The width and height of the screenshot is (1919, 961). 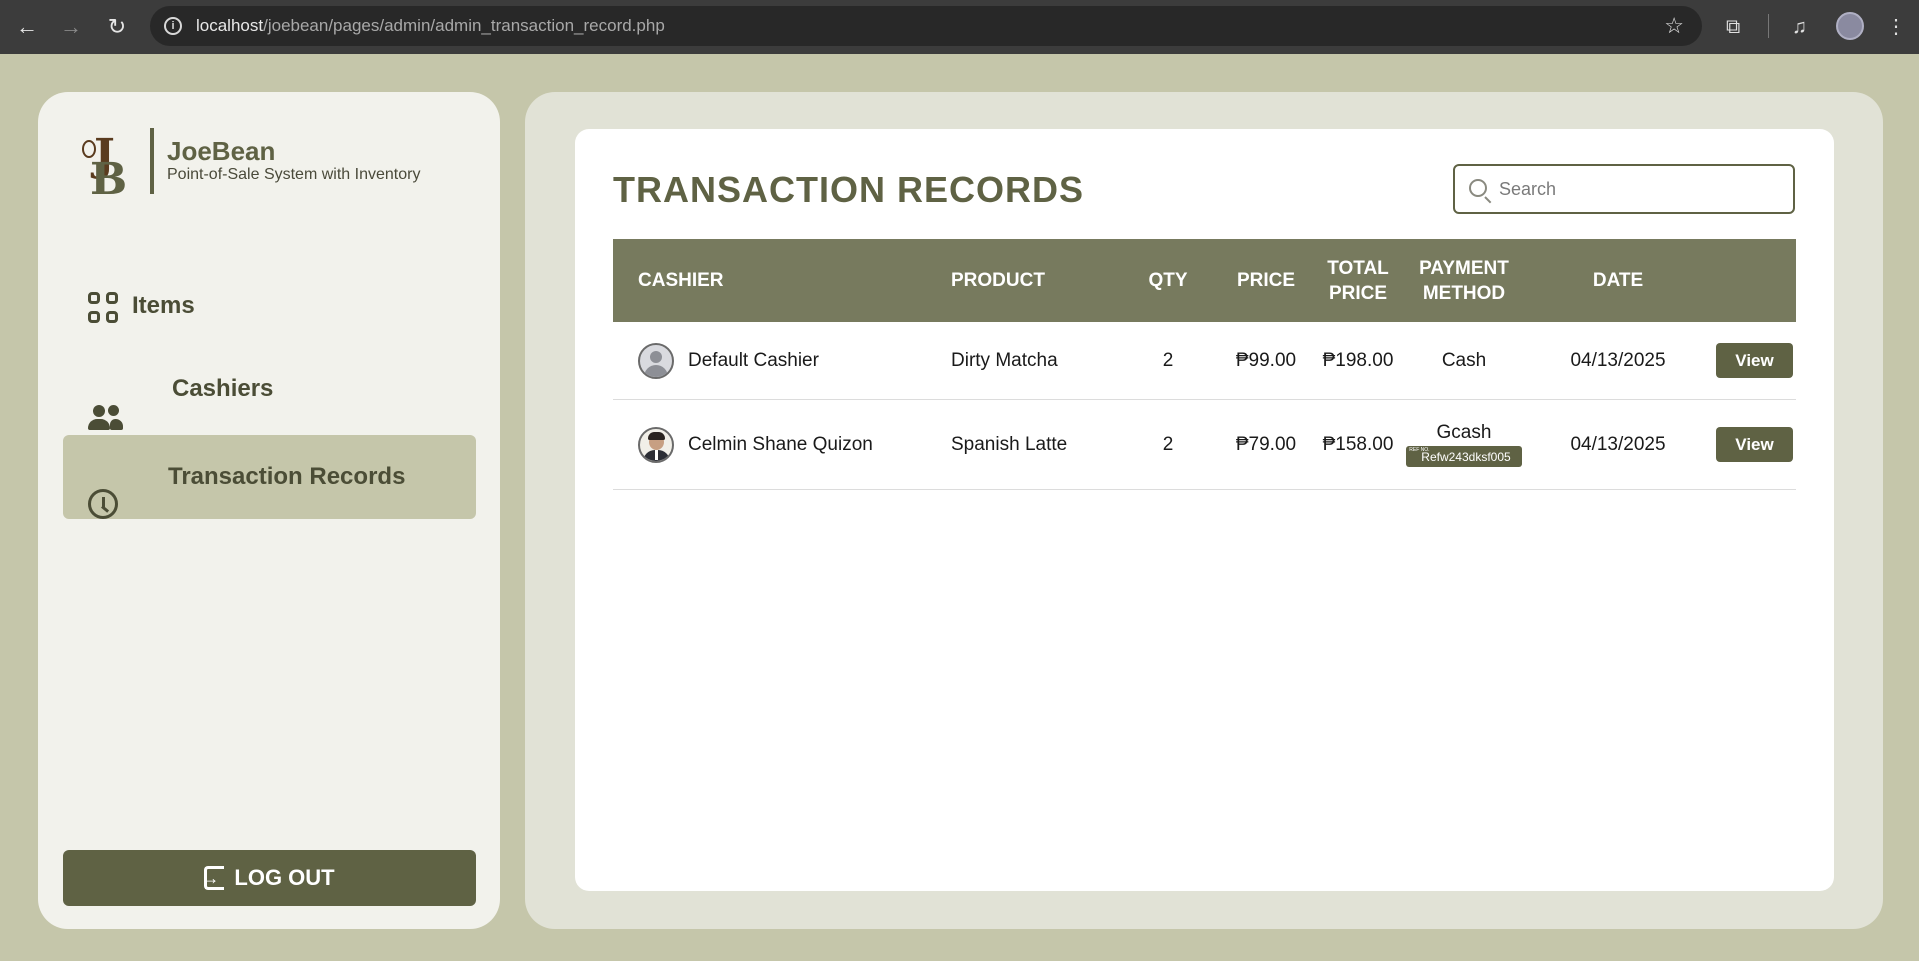 I want to click on column-header-qty: QTY, so click(x=1168, y=280).